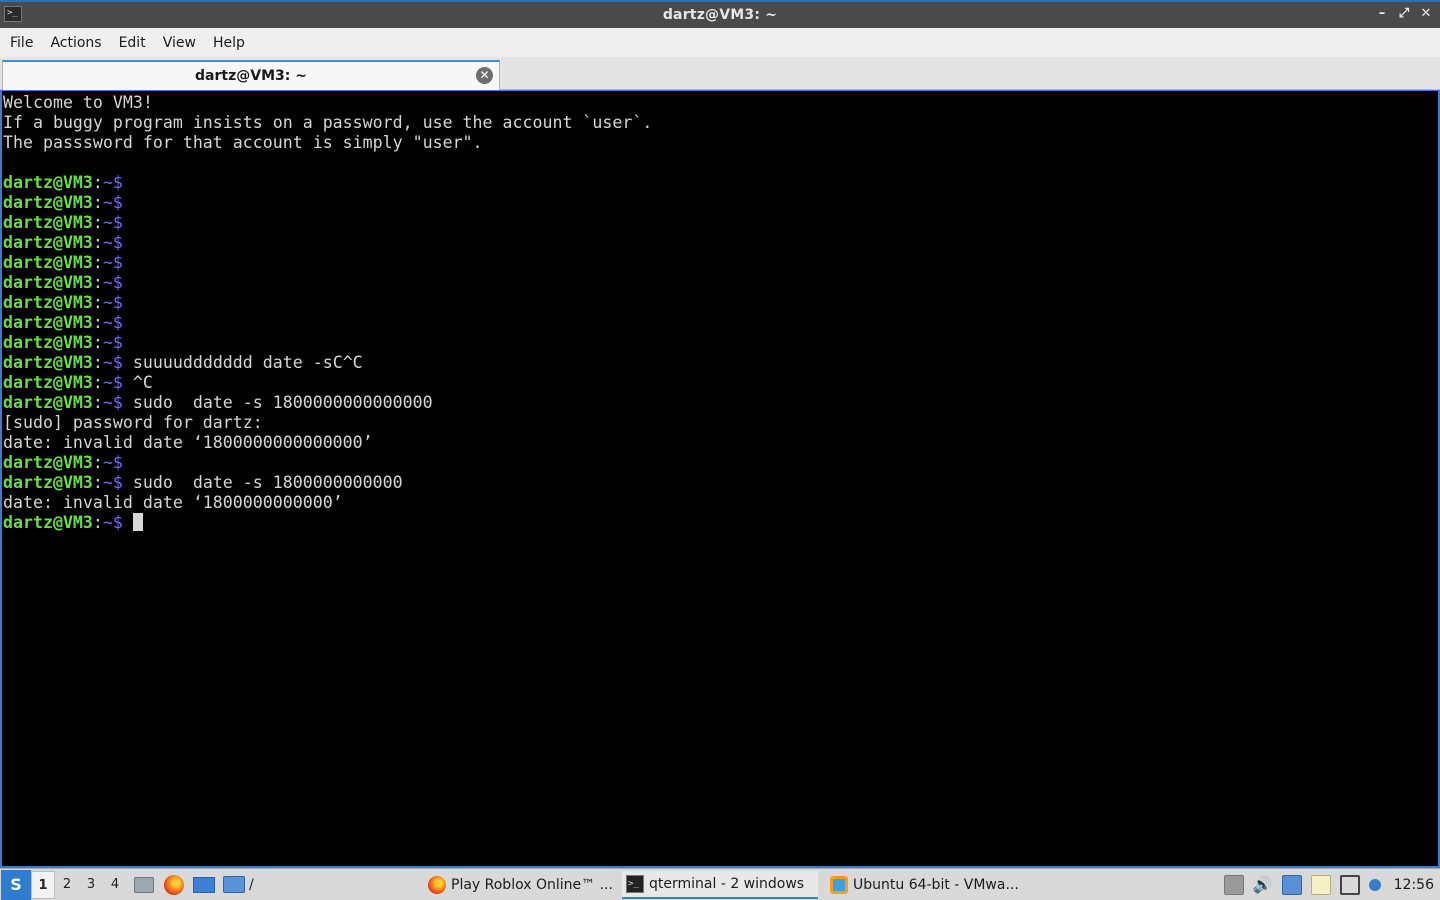 Image resolution: width=1440 pixels, height=900 pixels. What do you see at coordinates (137, 382) in the screenshot?
I see `prompt-command: ^C` at bounding box center [137, 382].